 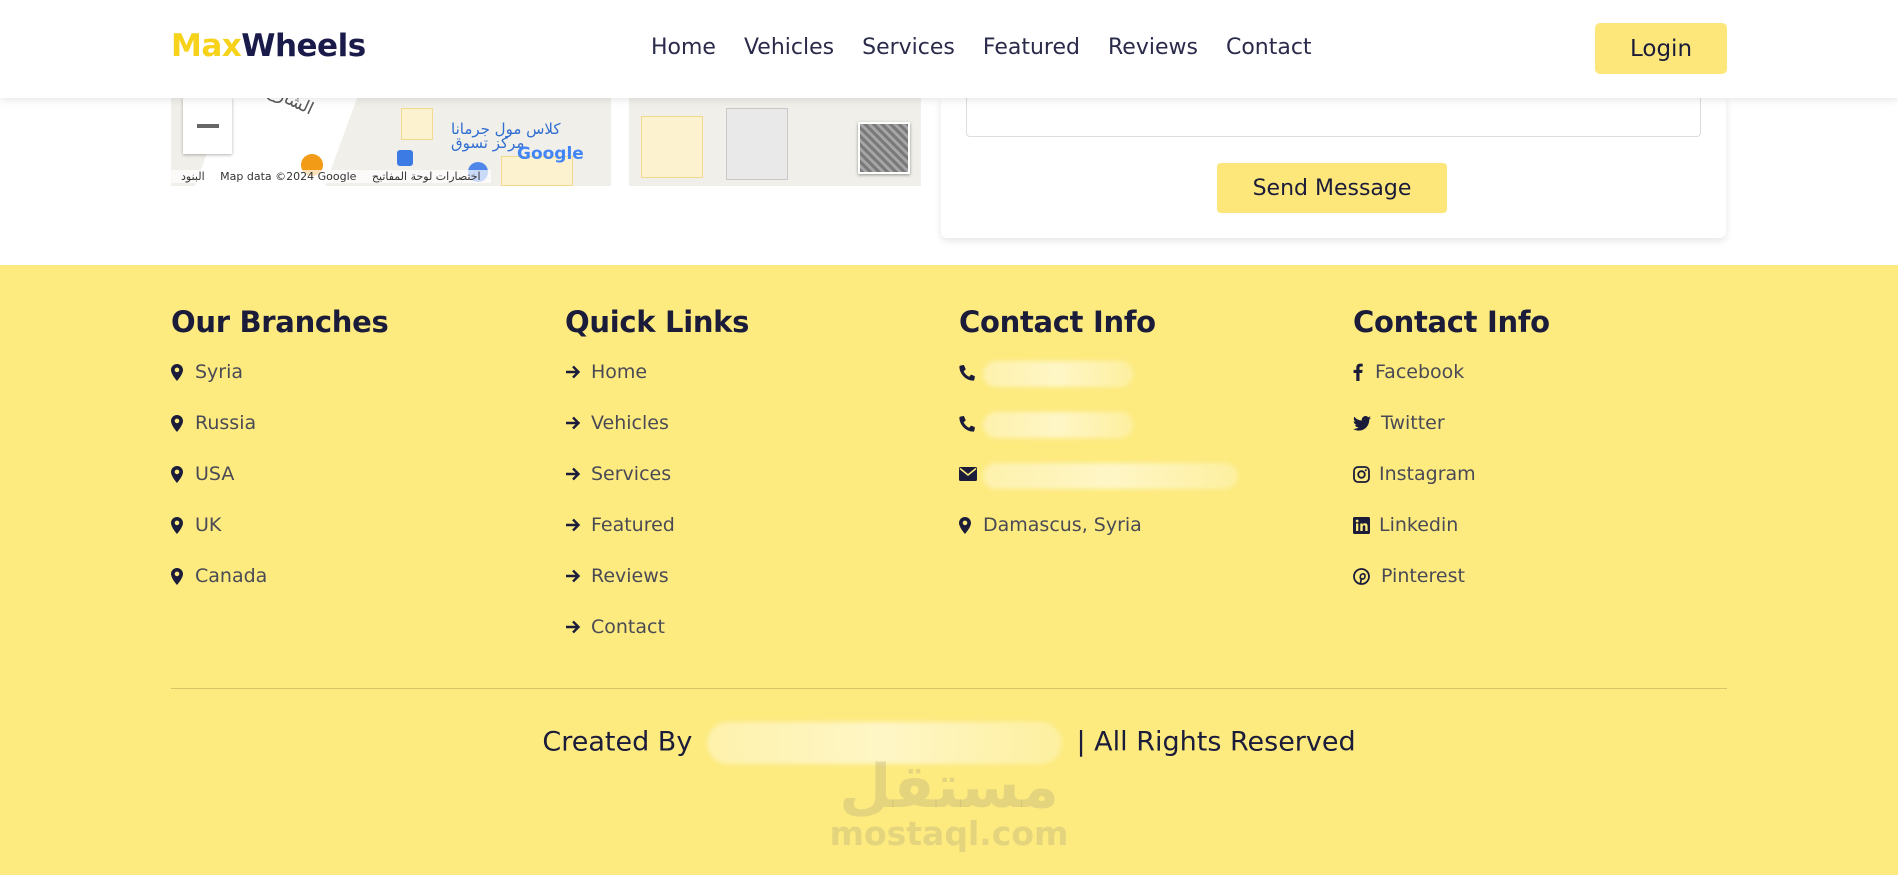 What do you see at coordinates (657, 539) in the screenshot?
I see `quick-link-featured: Featured` at bounding box center [657, 539].